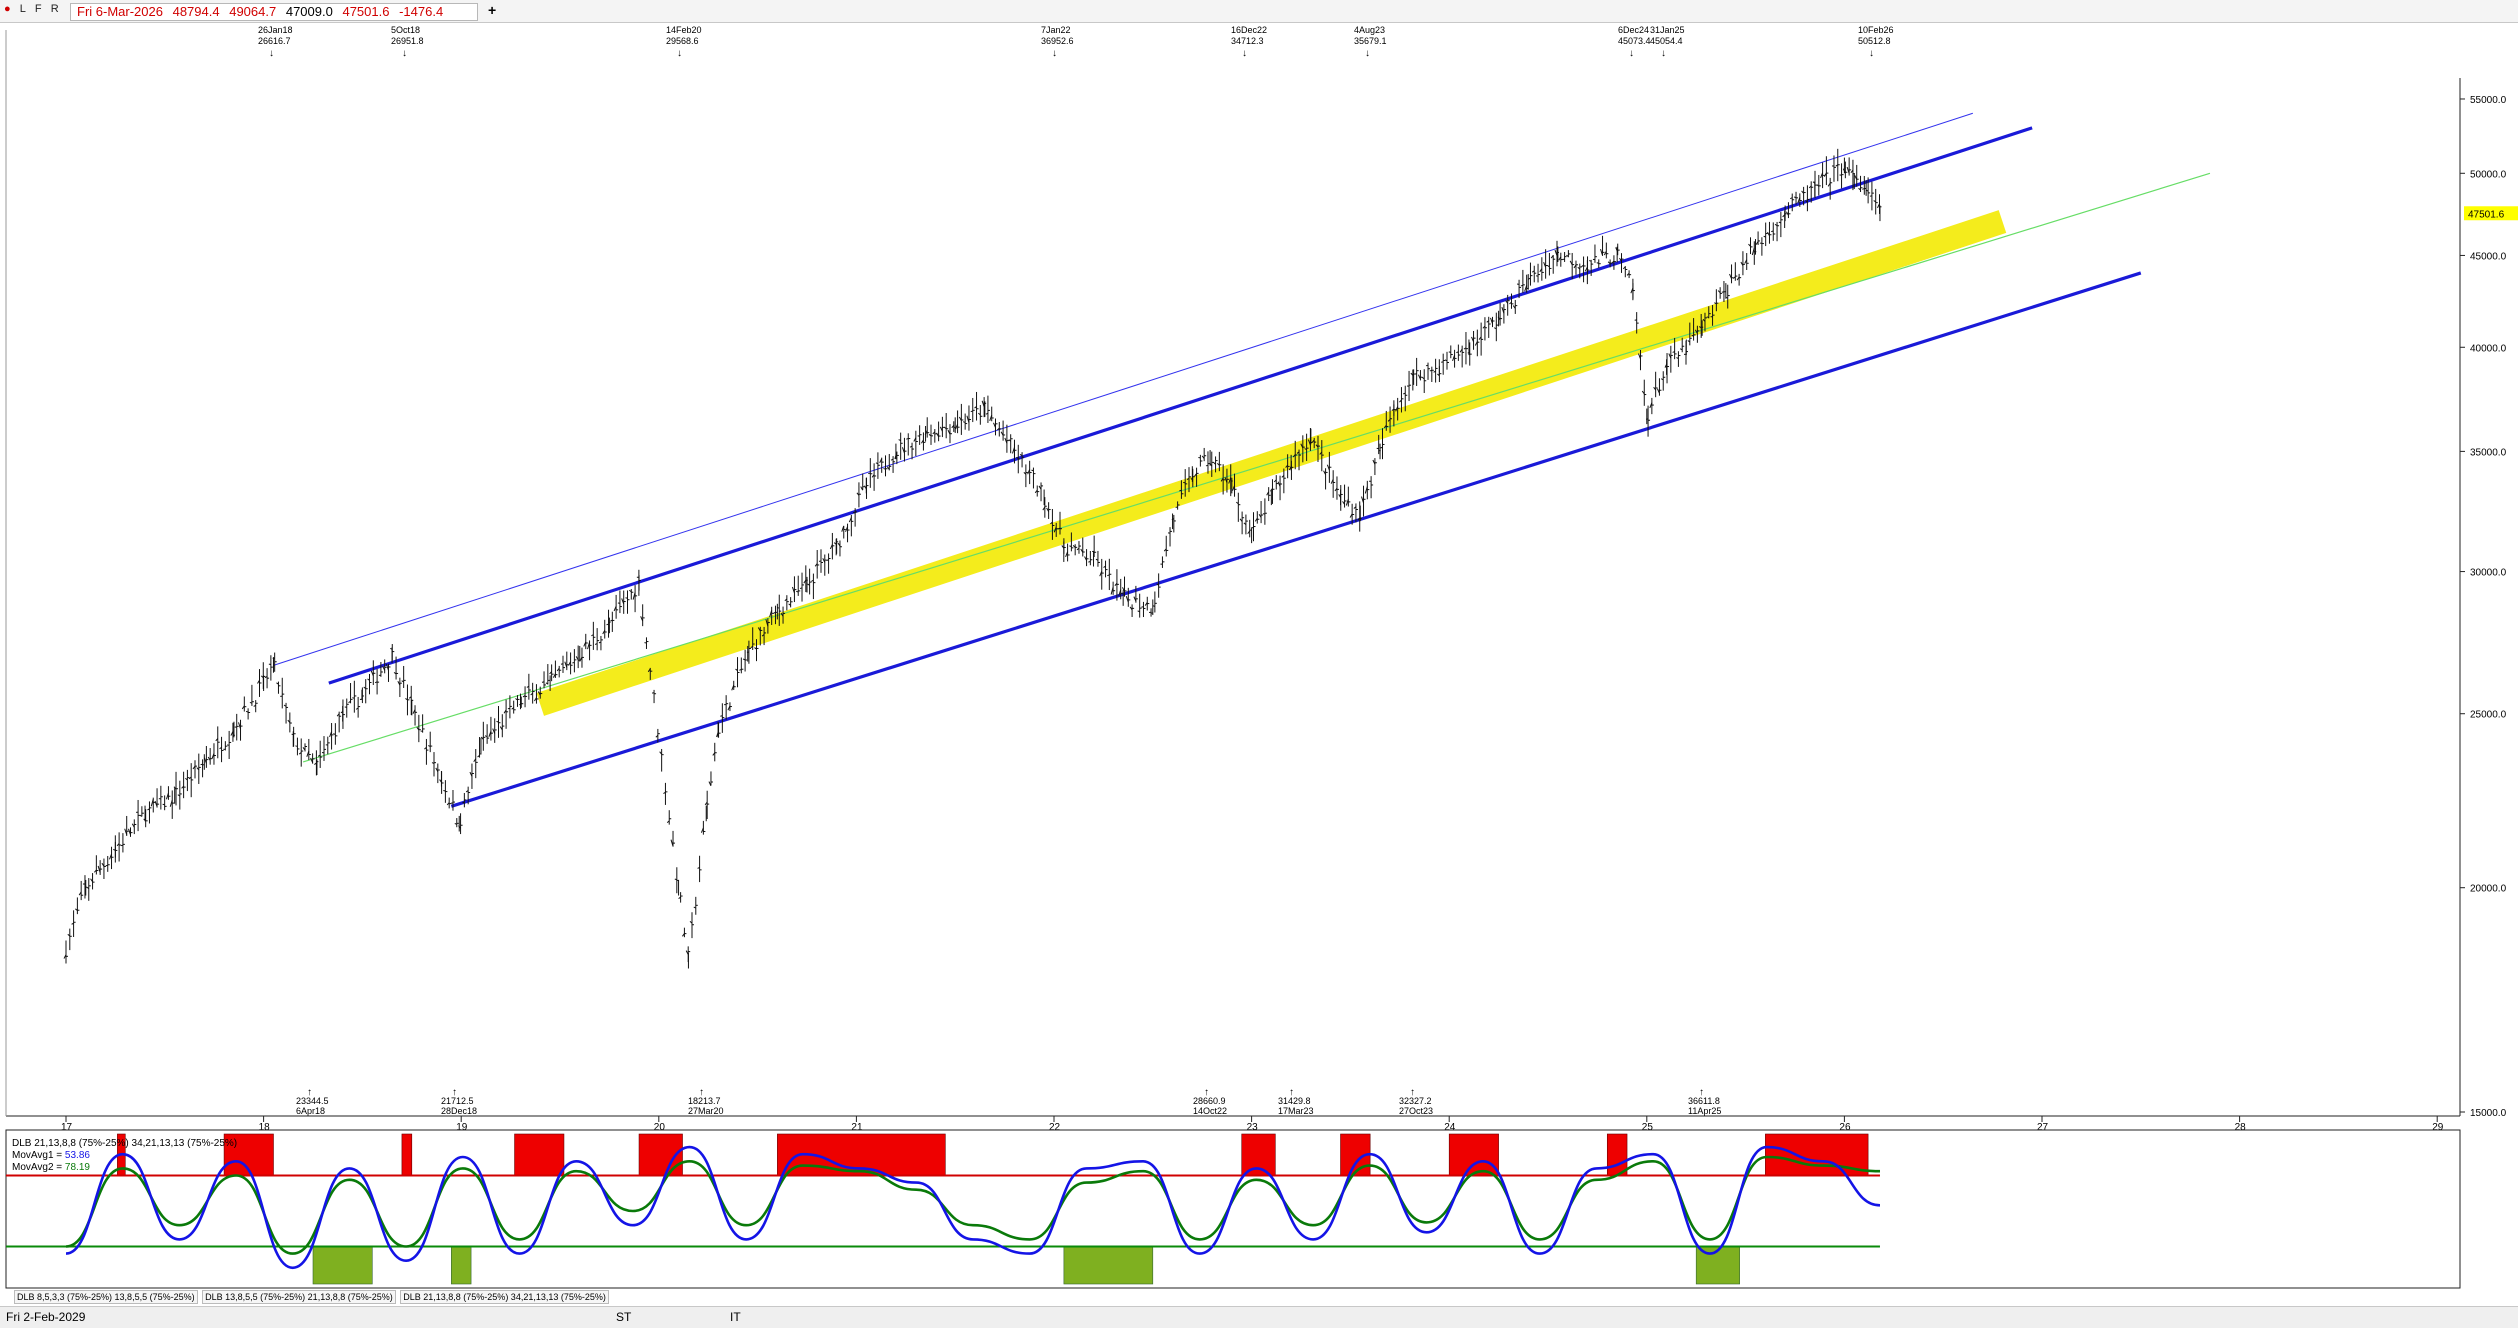 Image resolution: width=2518 pixels, height=1328 pixels. What do you see at coordinates (1108, 1266) in the screenshot?
I see `oversold-zone` at bounding box center [1108, 1266].